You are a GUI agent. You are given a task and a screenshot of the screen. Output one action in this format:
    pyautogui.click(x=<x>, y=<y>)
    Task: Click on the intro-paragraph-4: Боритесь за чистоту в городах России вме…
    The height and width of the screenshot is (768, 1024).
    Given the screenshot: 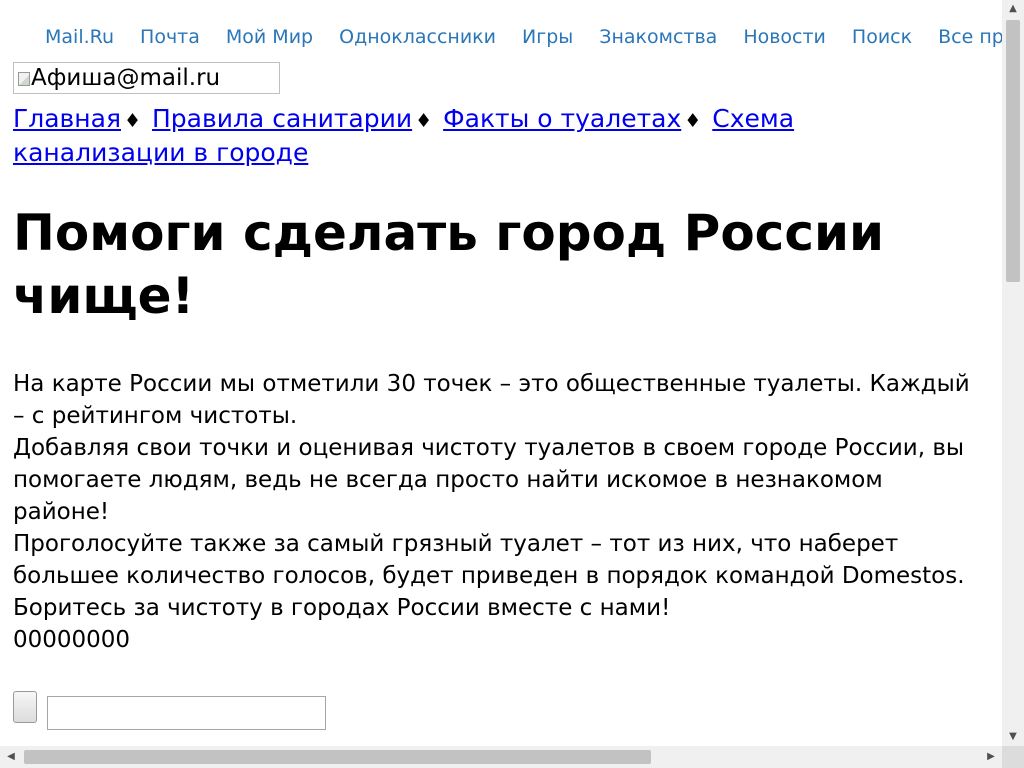 What is the action you would take?
    pyautogui.click(x=342, y=608)
    